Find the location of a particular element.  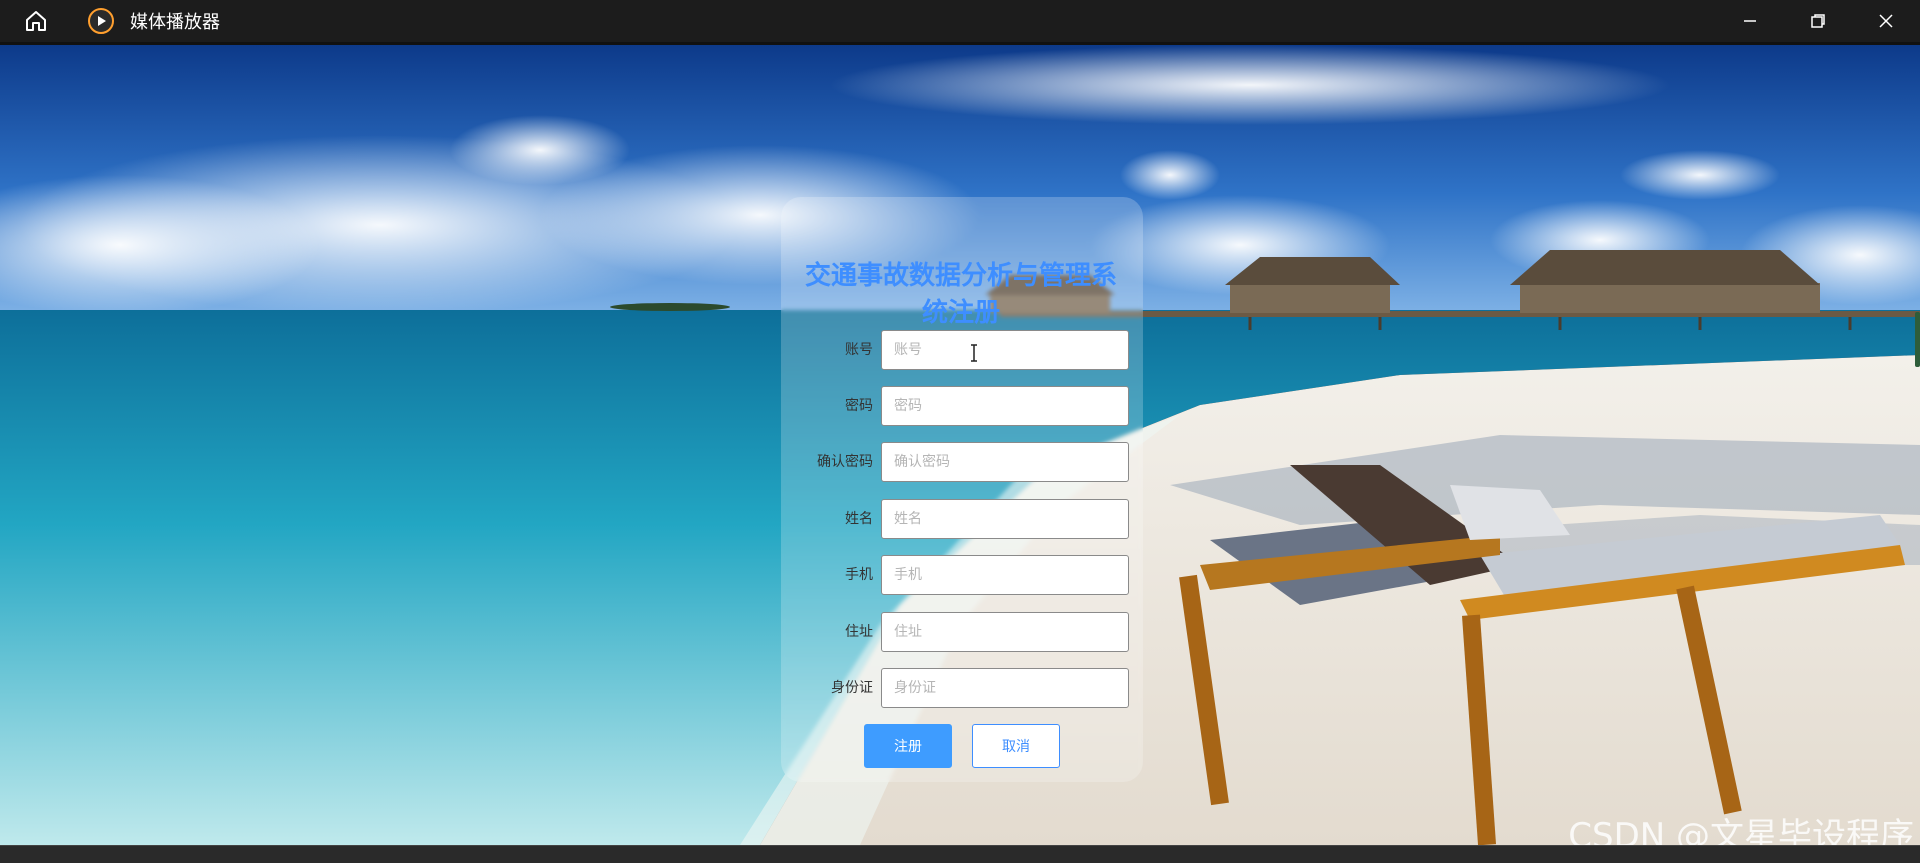

restore-icon is located at coordinates (1818, 21).